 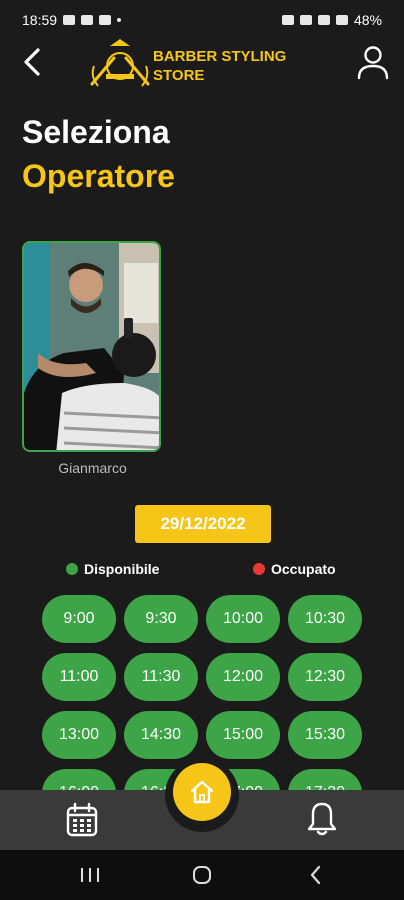 I want to click on back-arrow-icon, so click(x=32, y=62).